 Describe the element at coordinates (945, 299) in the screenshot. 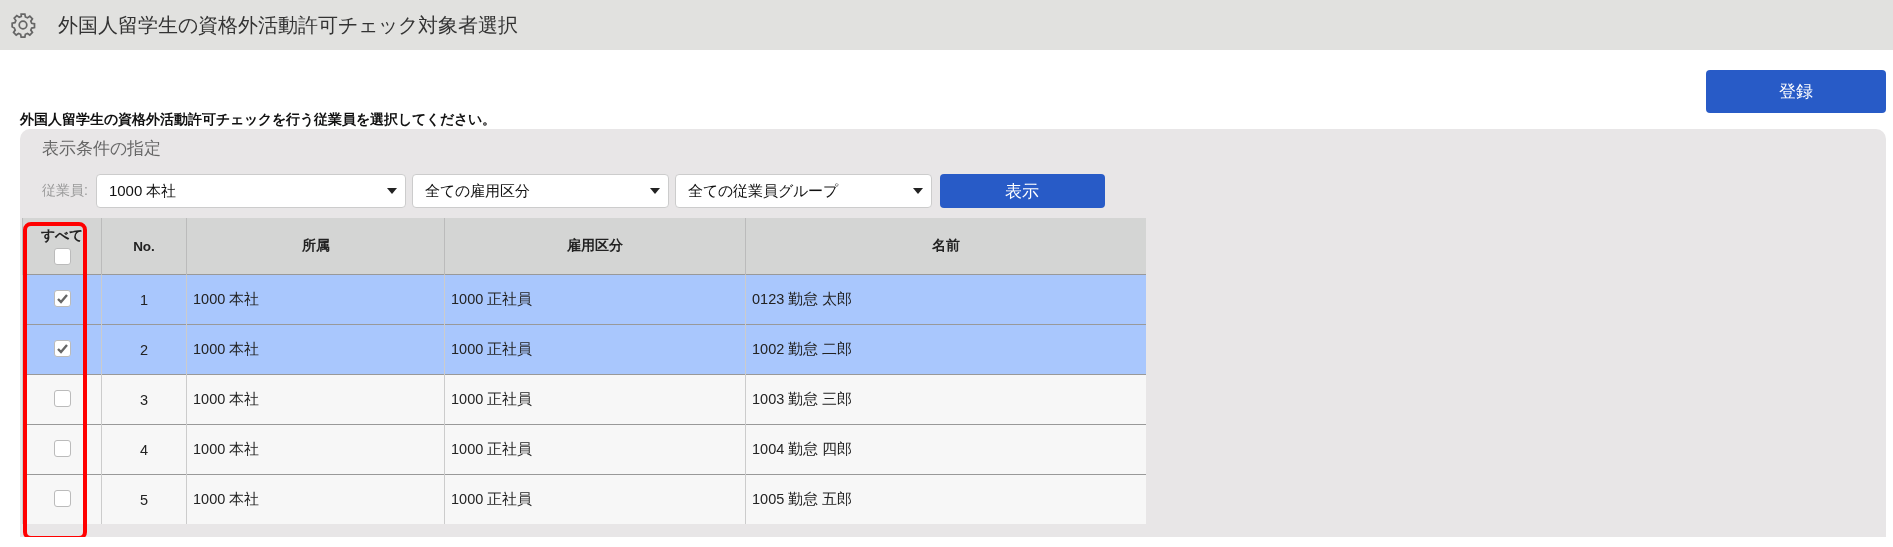

I see `table-cell: 0123 勤怠 太郎` at that location.